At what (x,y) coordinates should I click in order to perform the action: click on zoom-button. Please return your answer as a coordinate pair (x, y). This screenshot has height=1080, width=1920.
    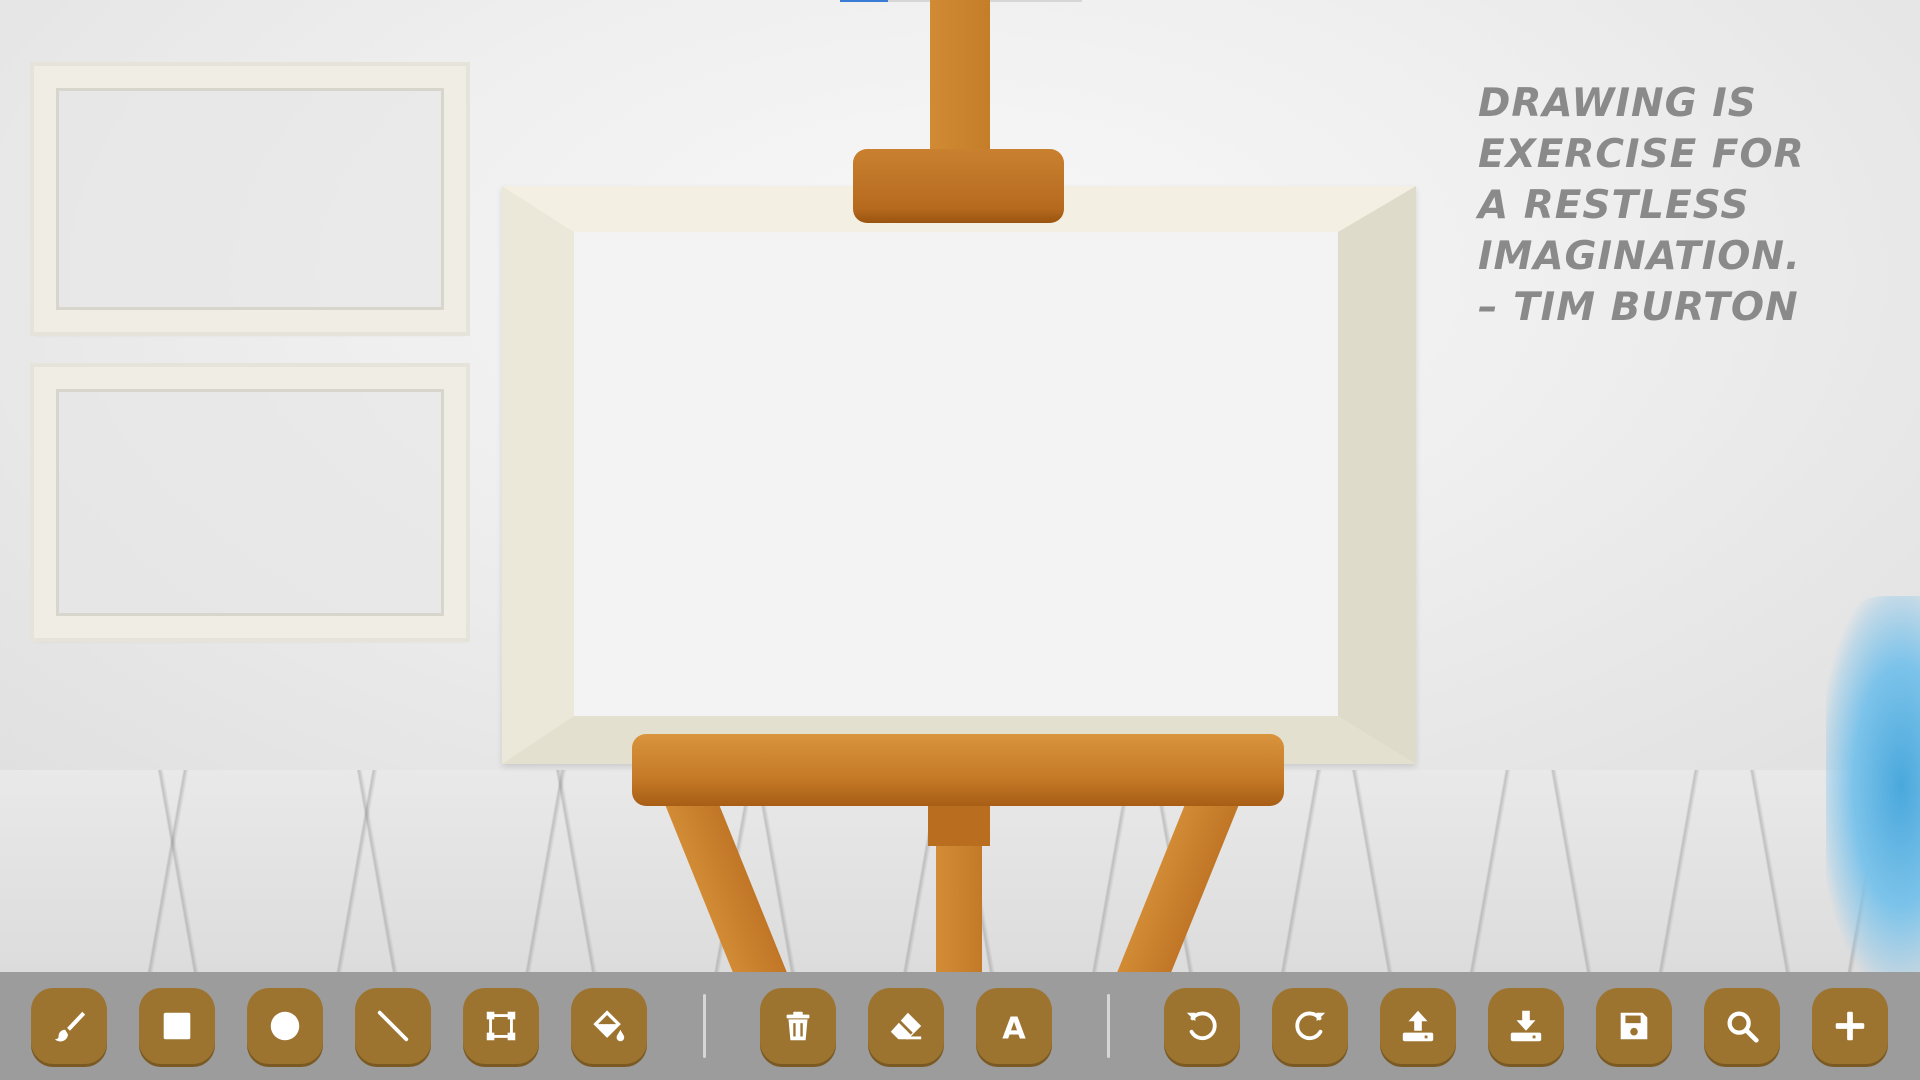
    Looking at the image, I should click on (1742, 1026).